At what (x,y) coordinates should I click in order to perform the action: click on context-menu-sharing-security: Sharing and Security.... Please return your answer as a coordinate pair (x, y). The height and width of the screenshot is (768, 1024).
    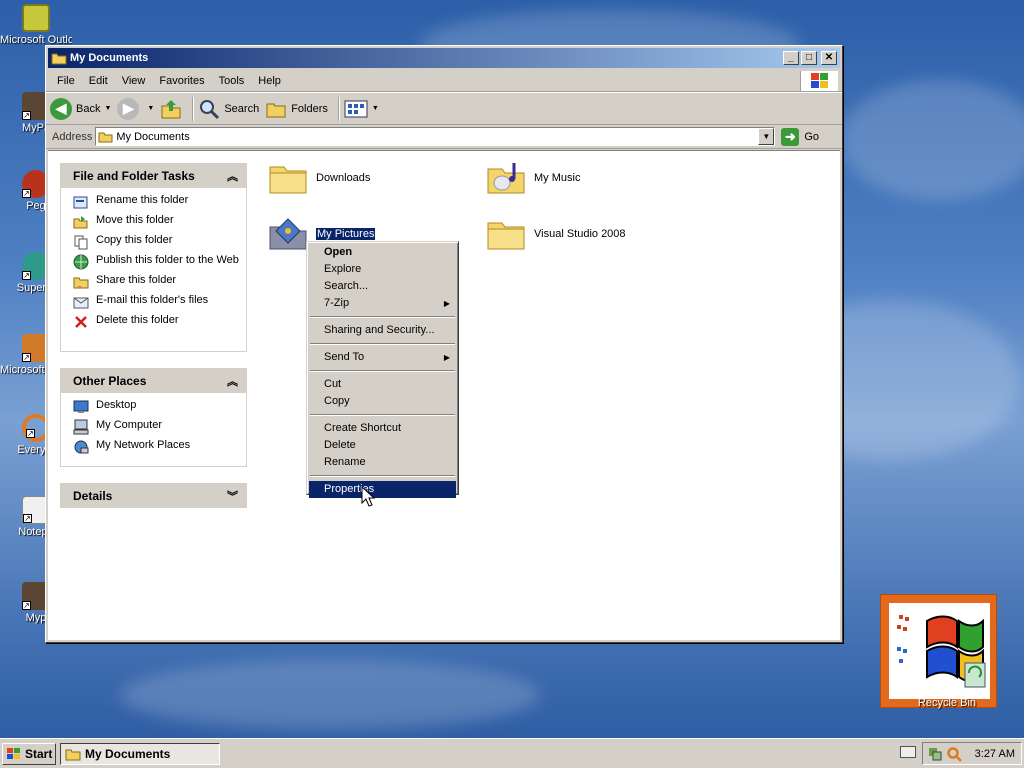
    Looking at the image, I should click on (382, 330).